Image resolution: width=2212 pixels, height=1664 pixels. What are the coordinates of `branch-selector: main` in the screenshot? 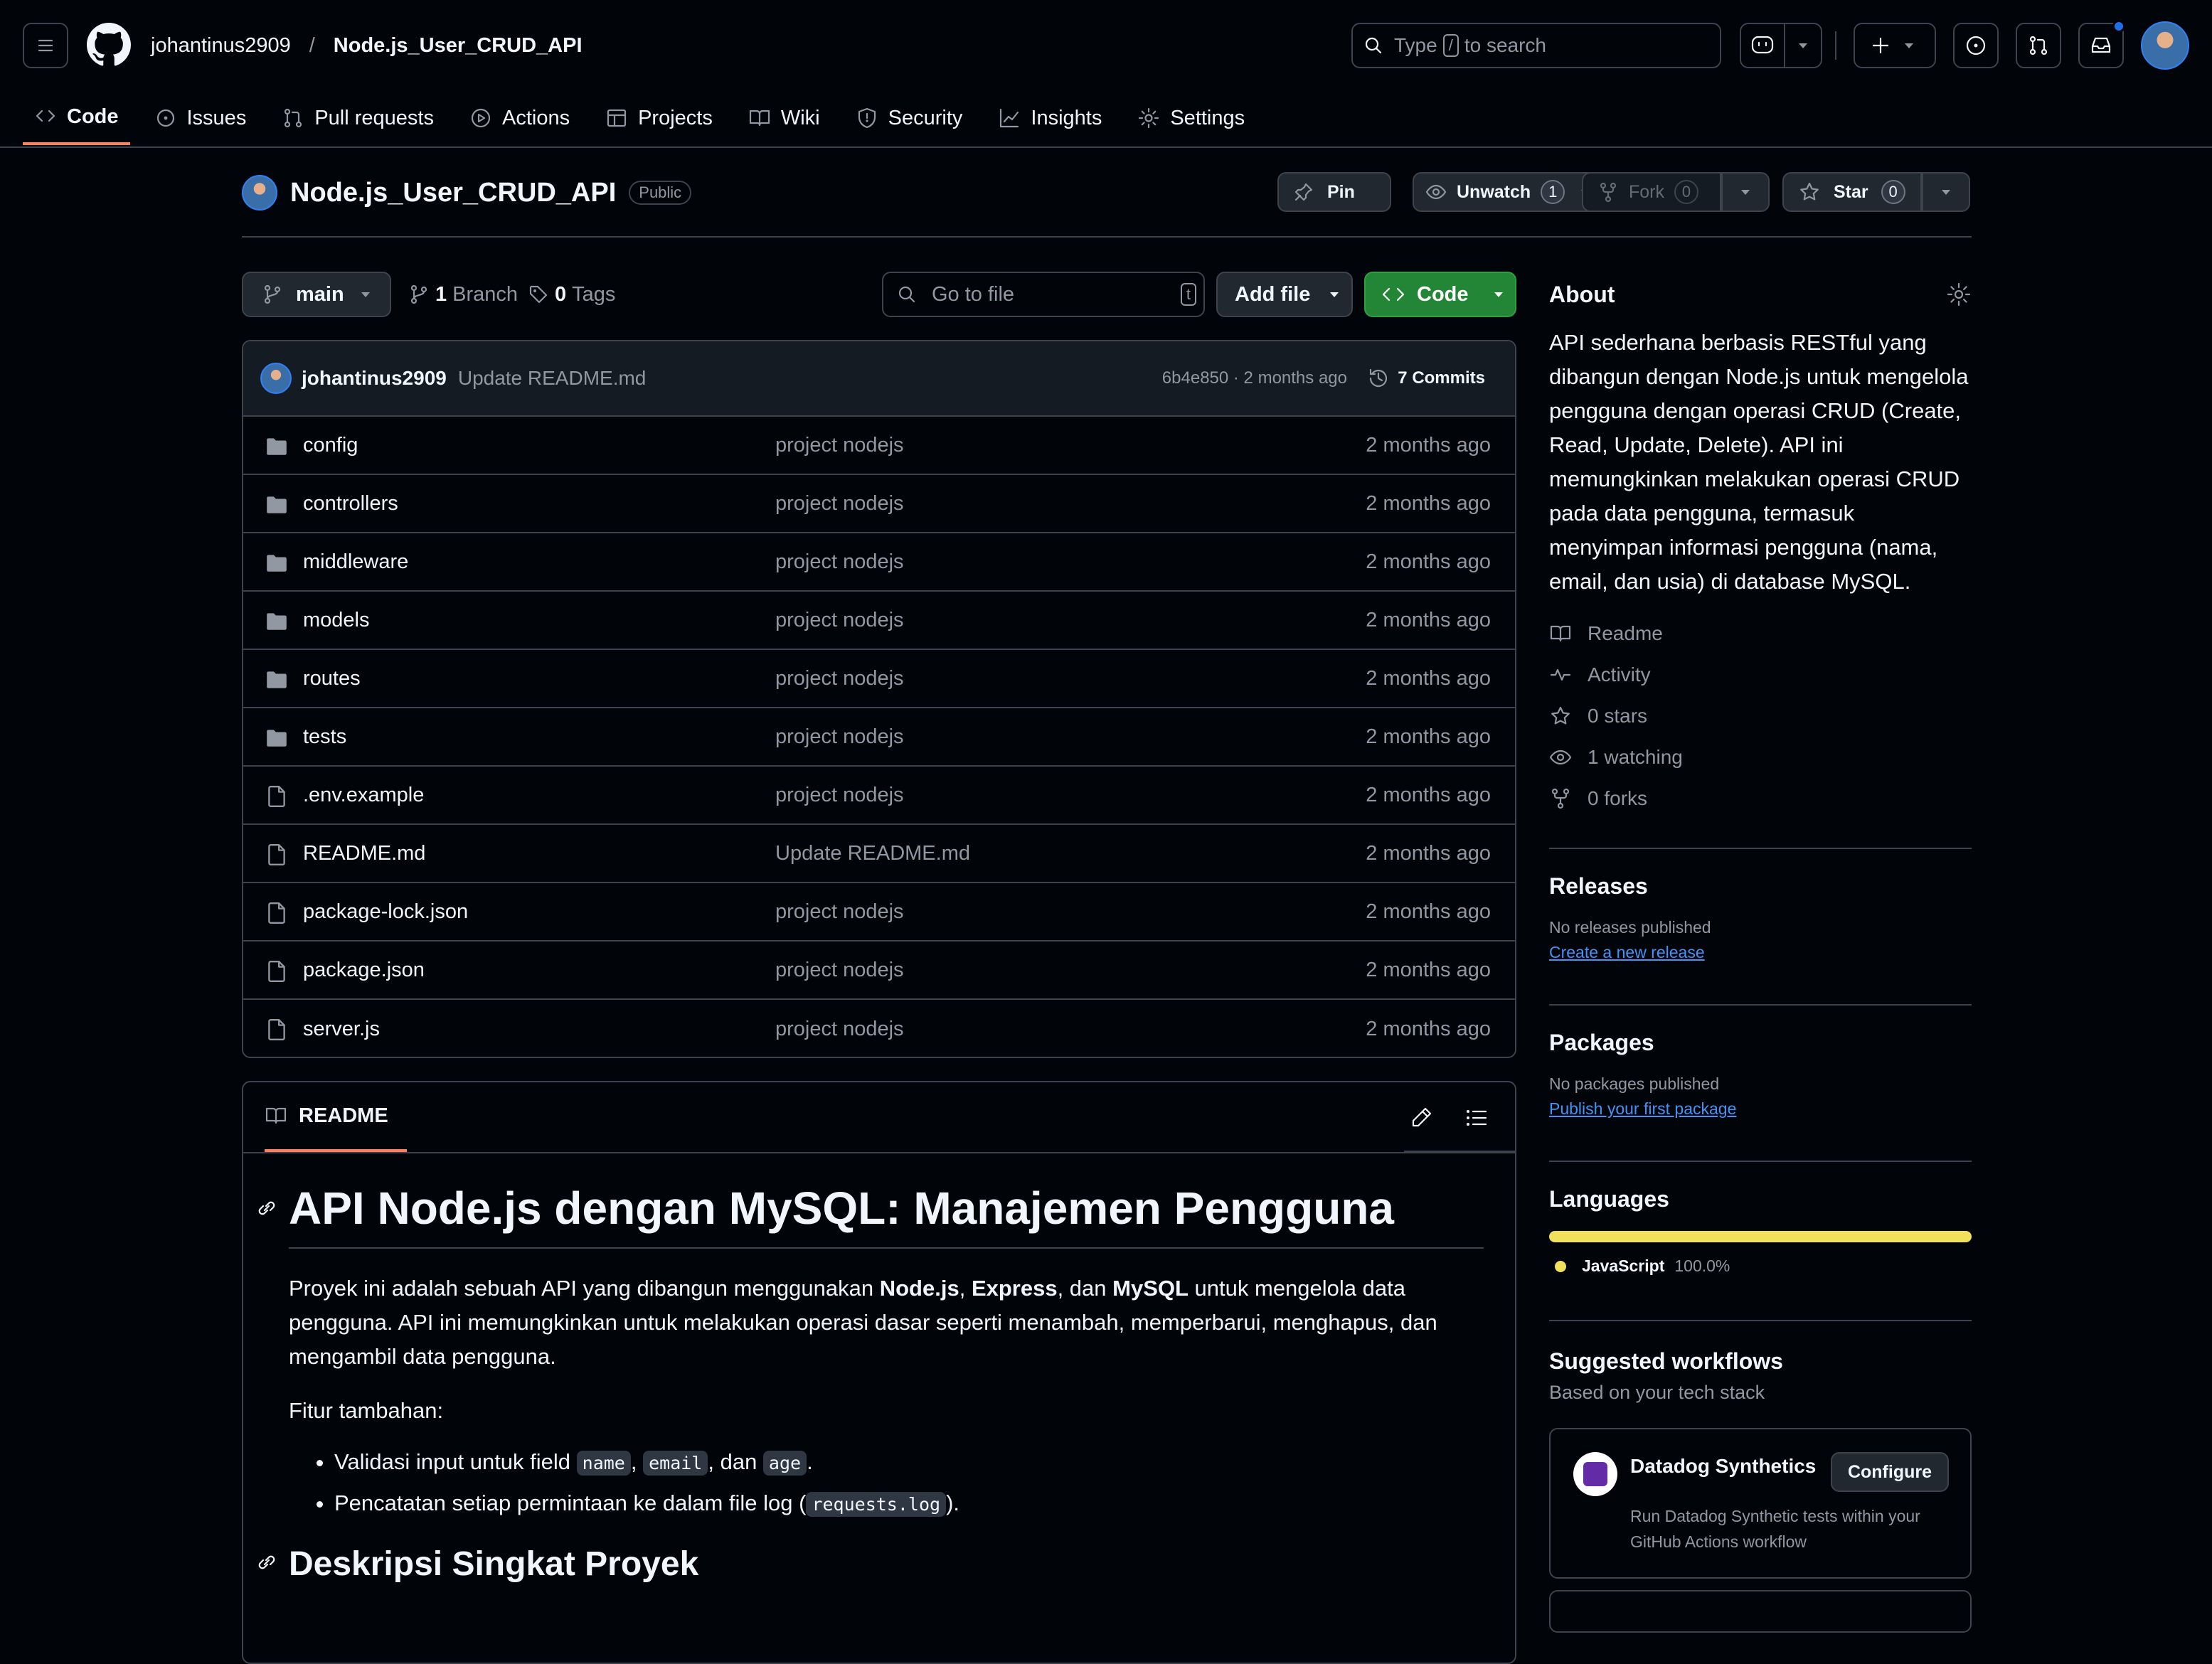 It's located at (316, 294).